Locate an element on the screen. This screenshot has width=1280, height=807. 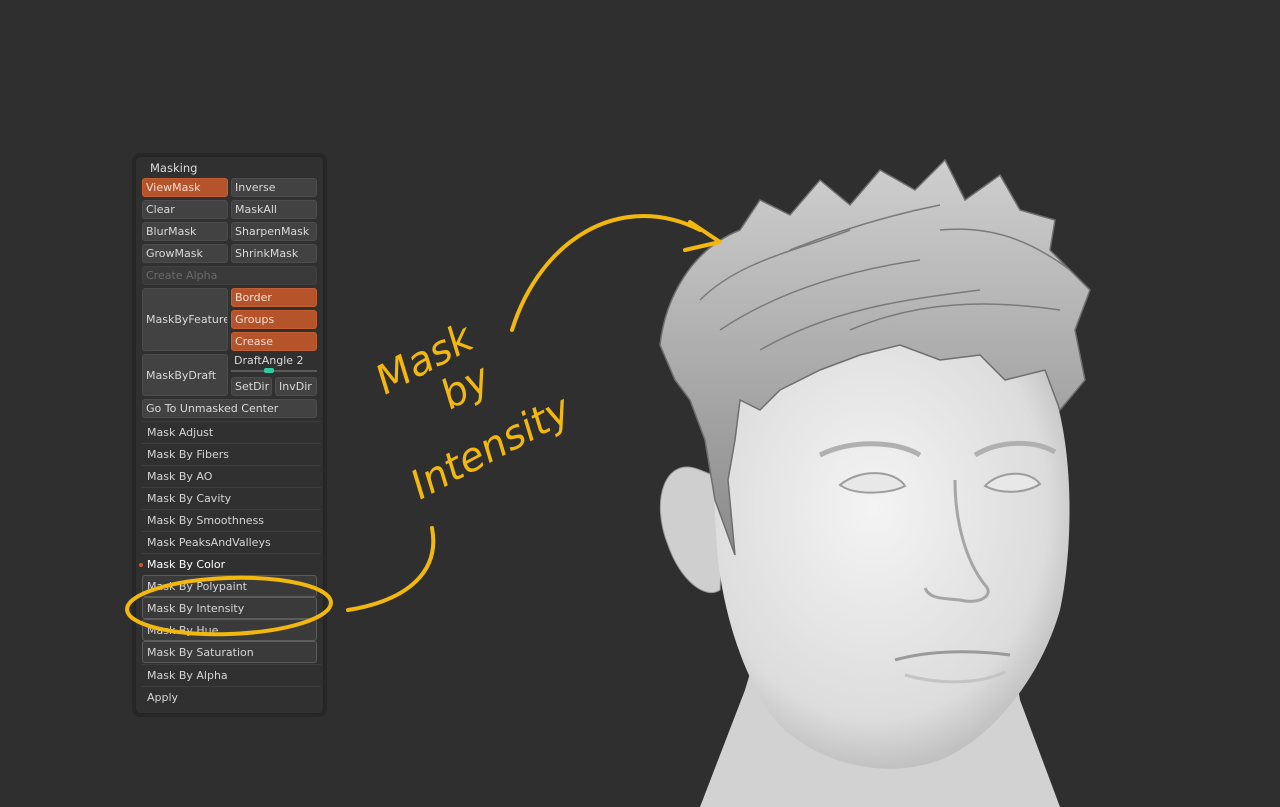
hair-strands is located at coordinates (885, 277).